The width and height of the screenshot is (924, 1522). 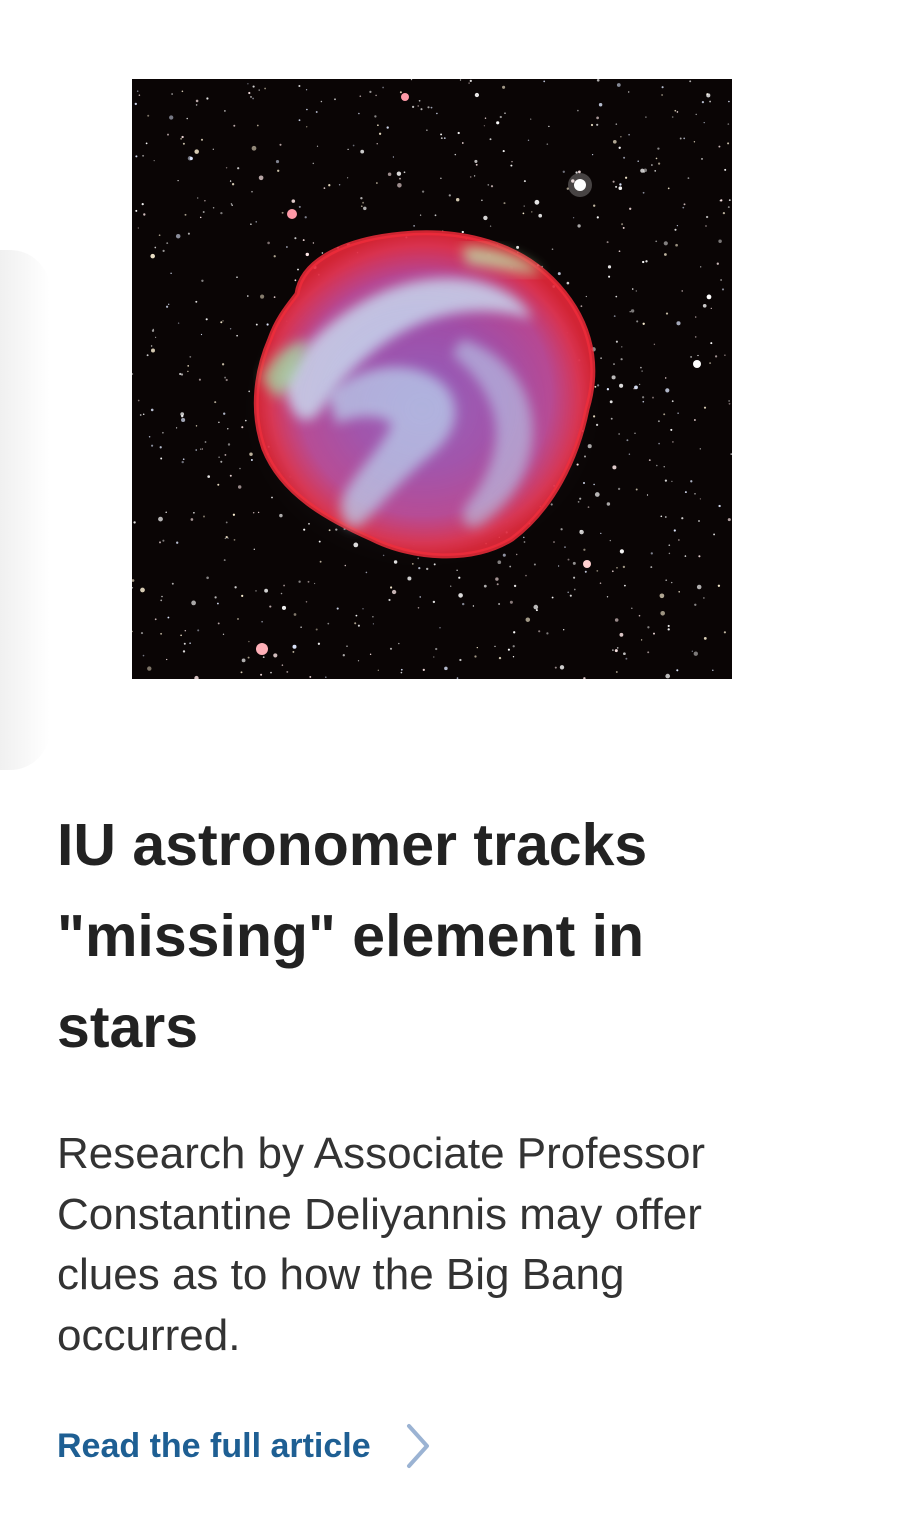 What do you see at coordinates (418, 1446) in the screenshot?
I see `chevron-right-icon` at bounding box center [418, 1446].